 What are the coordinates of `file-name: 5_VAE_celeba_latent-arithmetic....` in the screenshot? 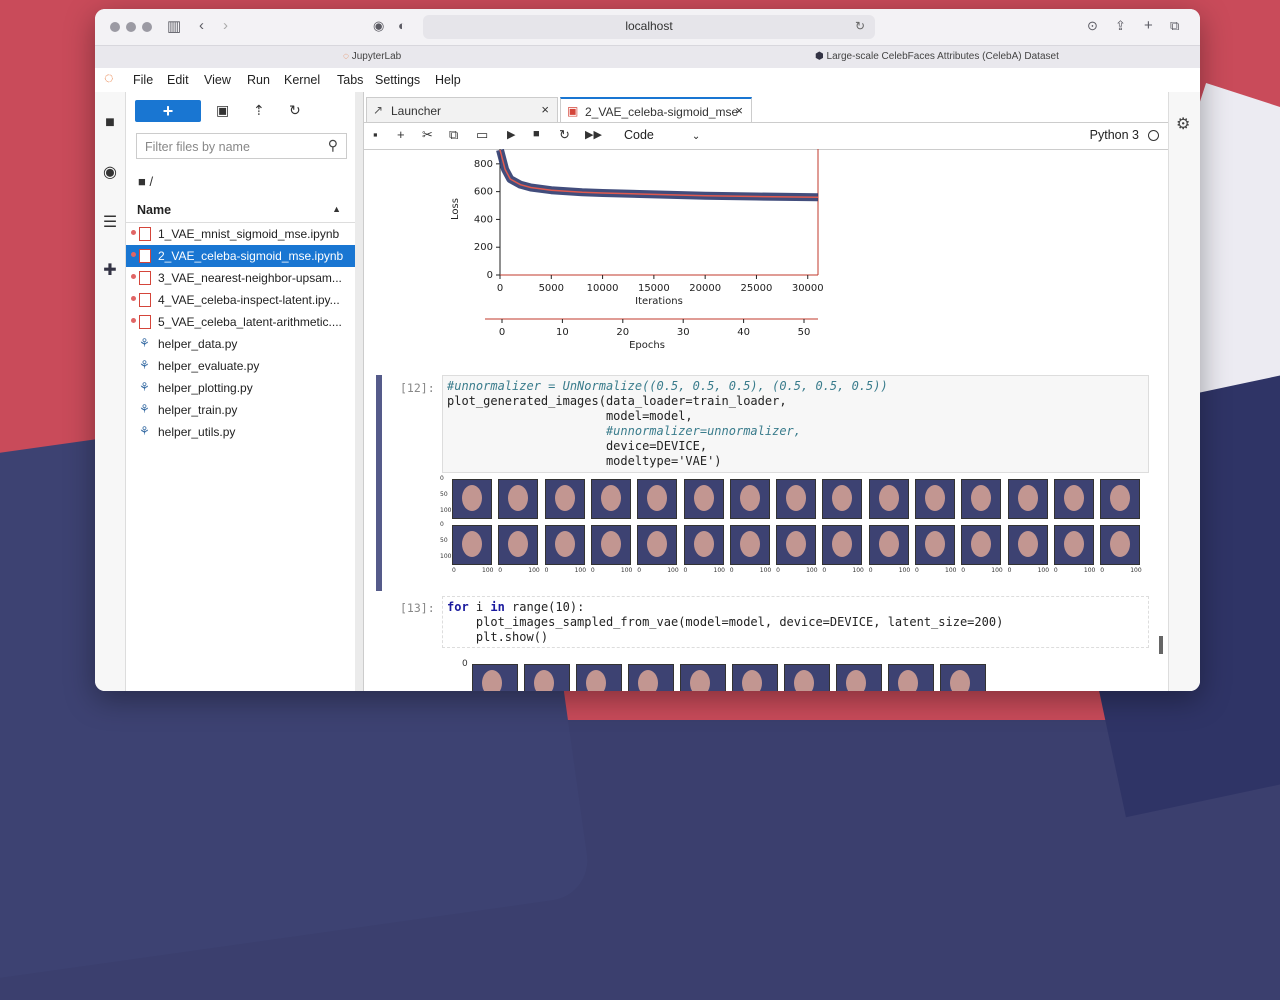 It's located at (250, 322).